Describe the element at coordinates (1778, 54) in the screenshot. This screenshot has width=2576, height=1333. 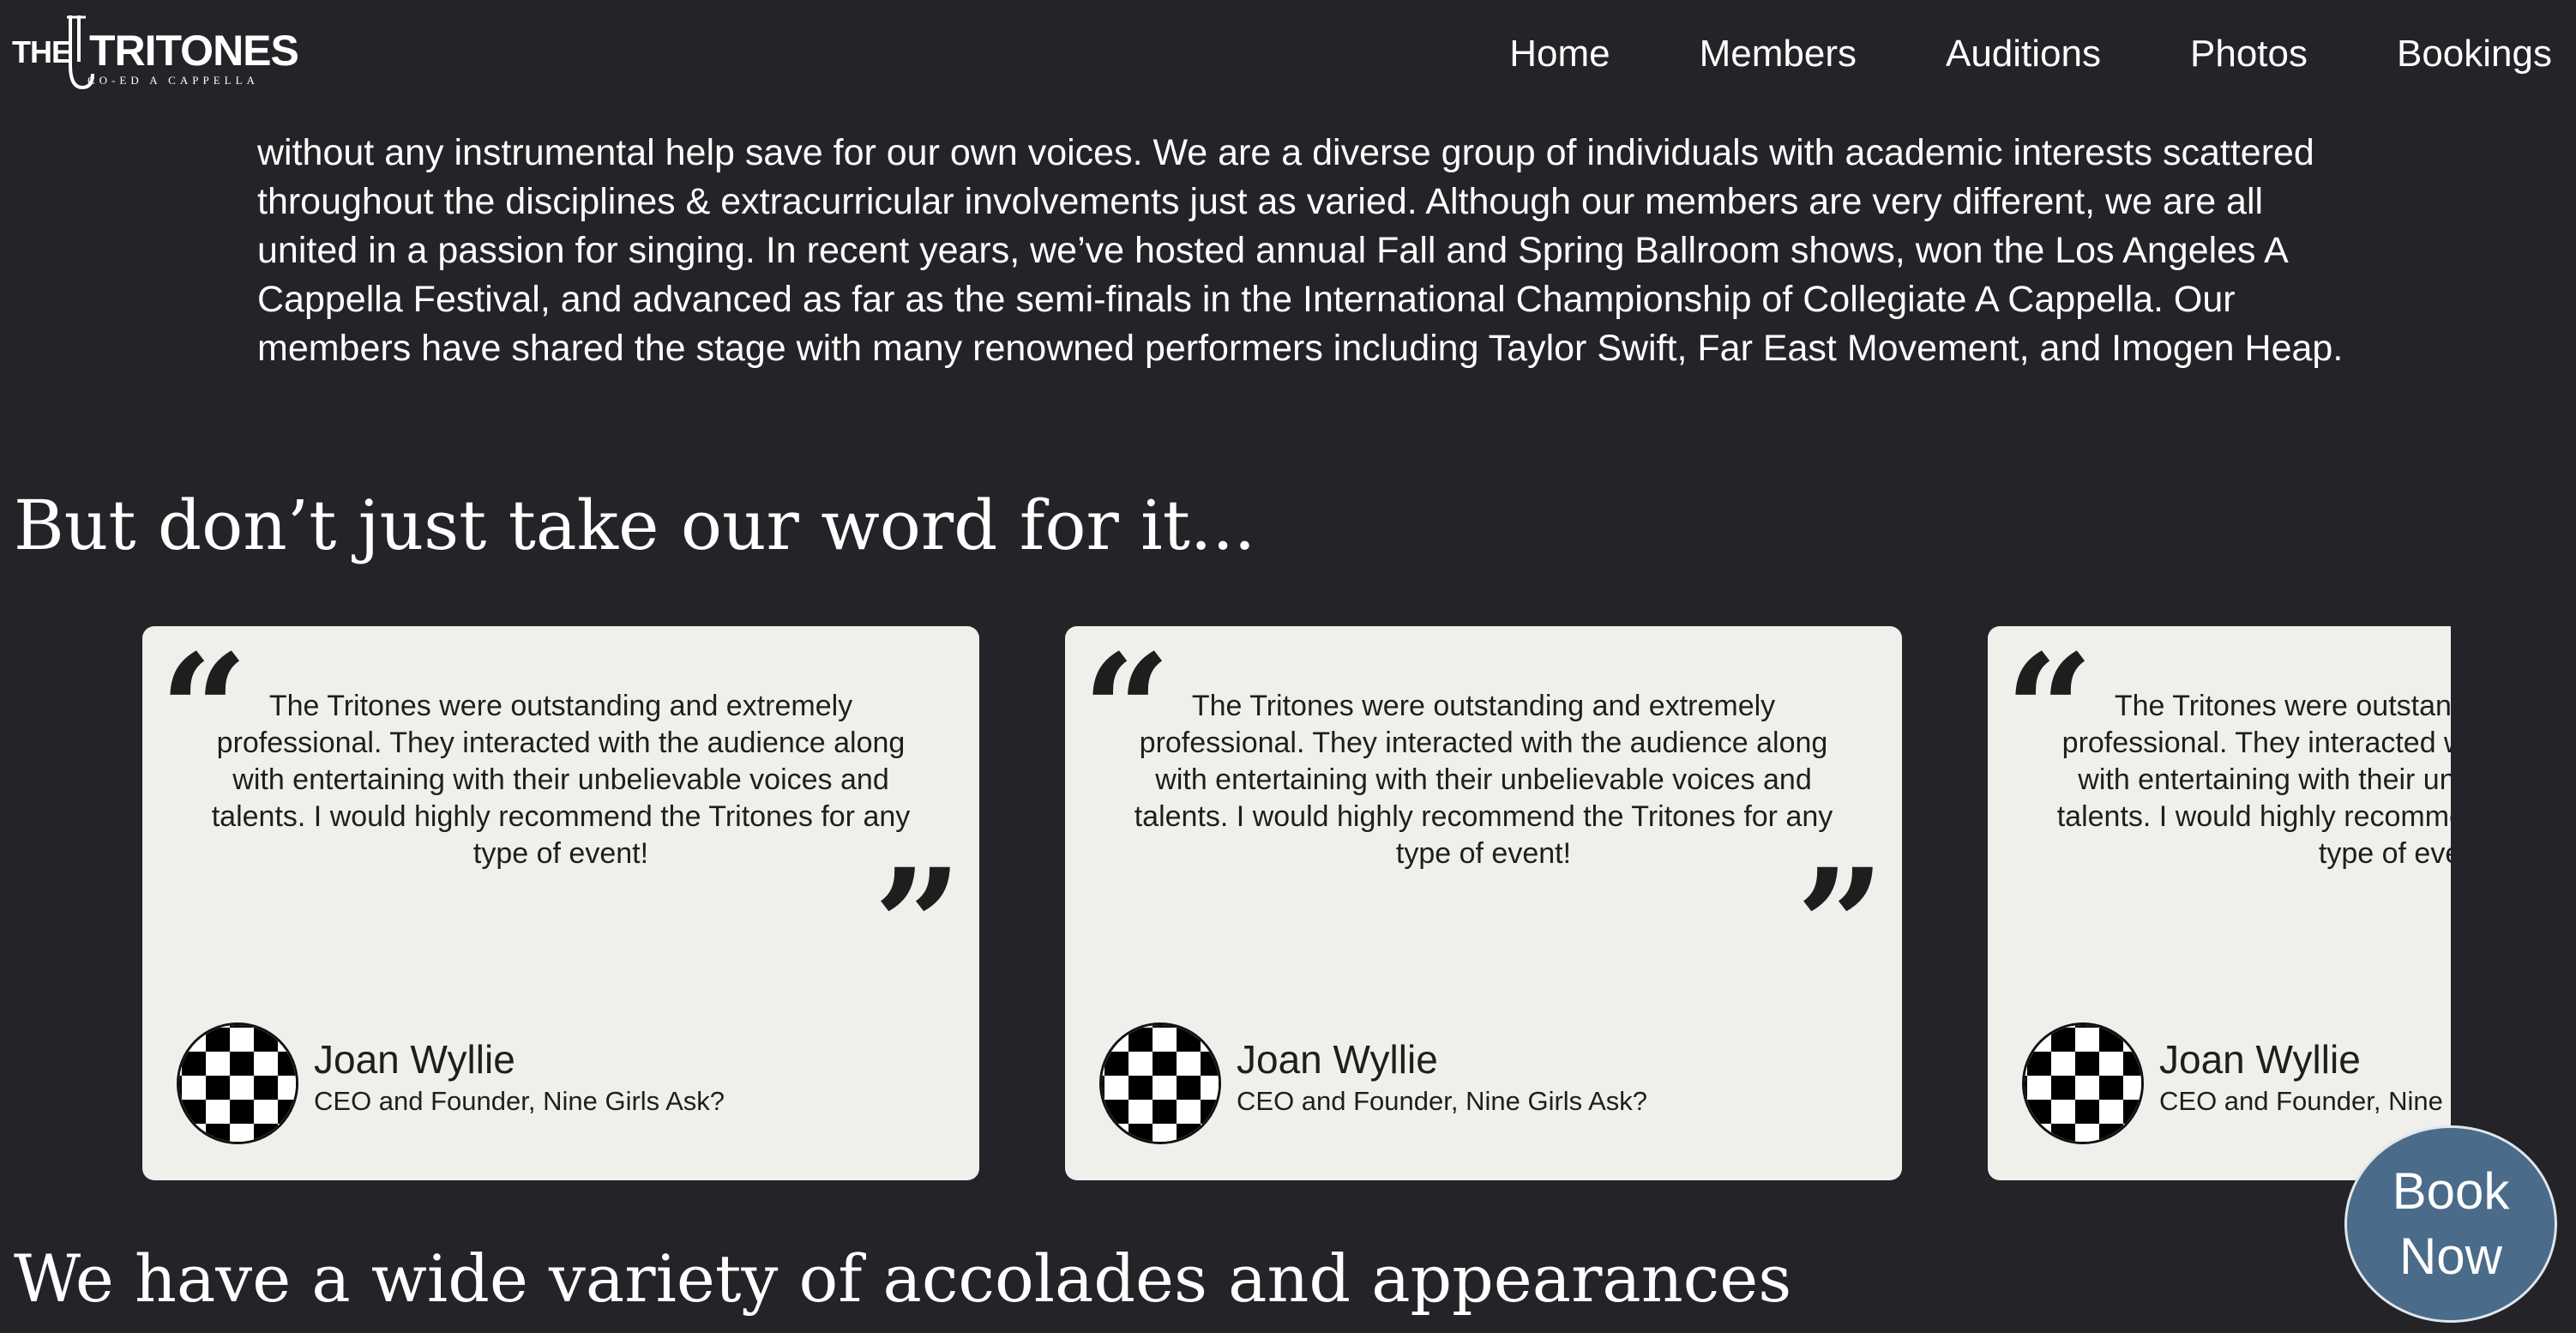
I see `nav-link-members: Members` at that location.